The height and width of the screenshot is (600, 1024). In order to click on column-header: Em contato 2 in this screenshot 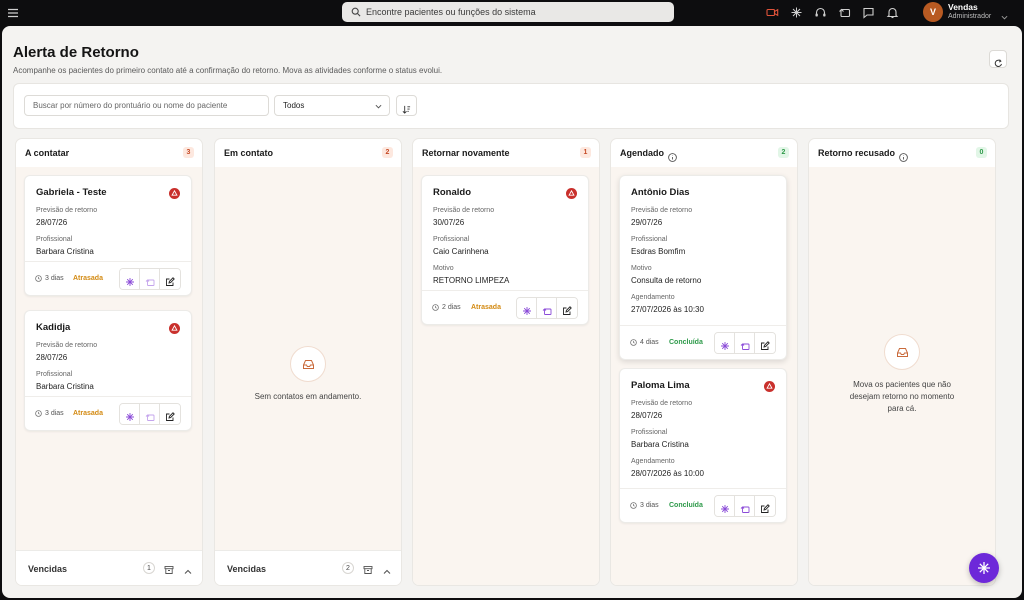, I will do `click(308, 153)`.